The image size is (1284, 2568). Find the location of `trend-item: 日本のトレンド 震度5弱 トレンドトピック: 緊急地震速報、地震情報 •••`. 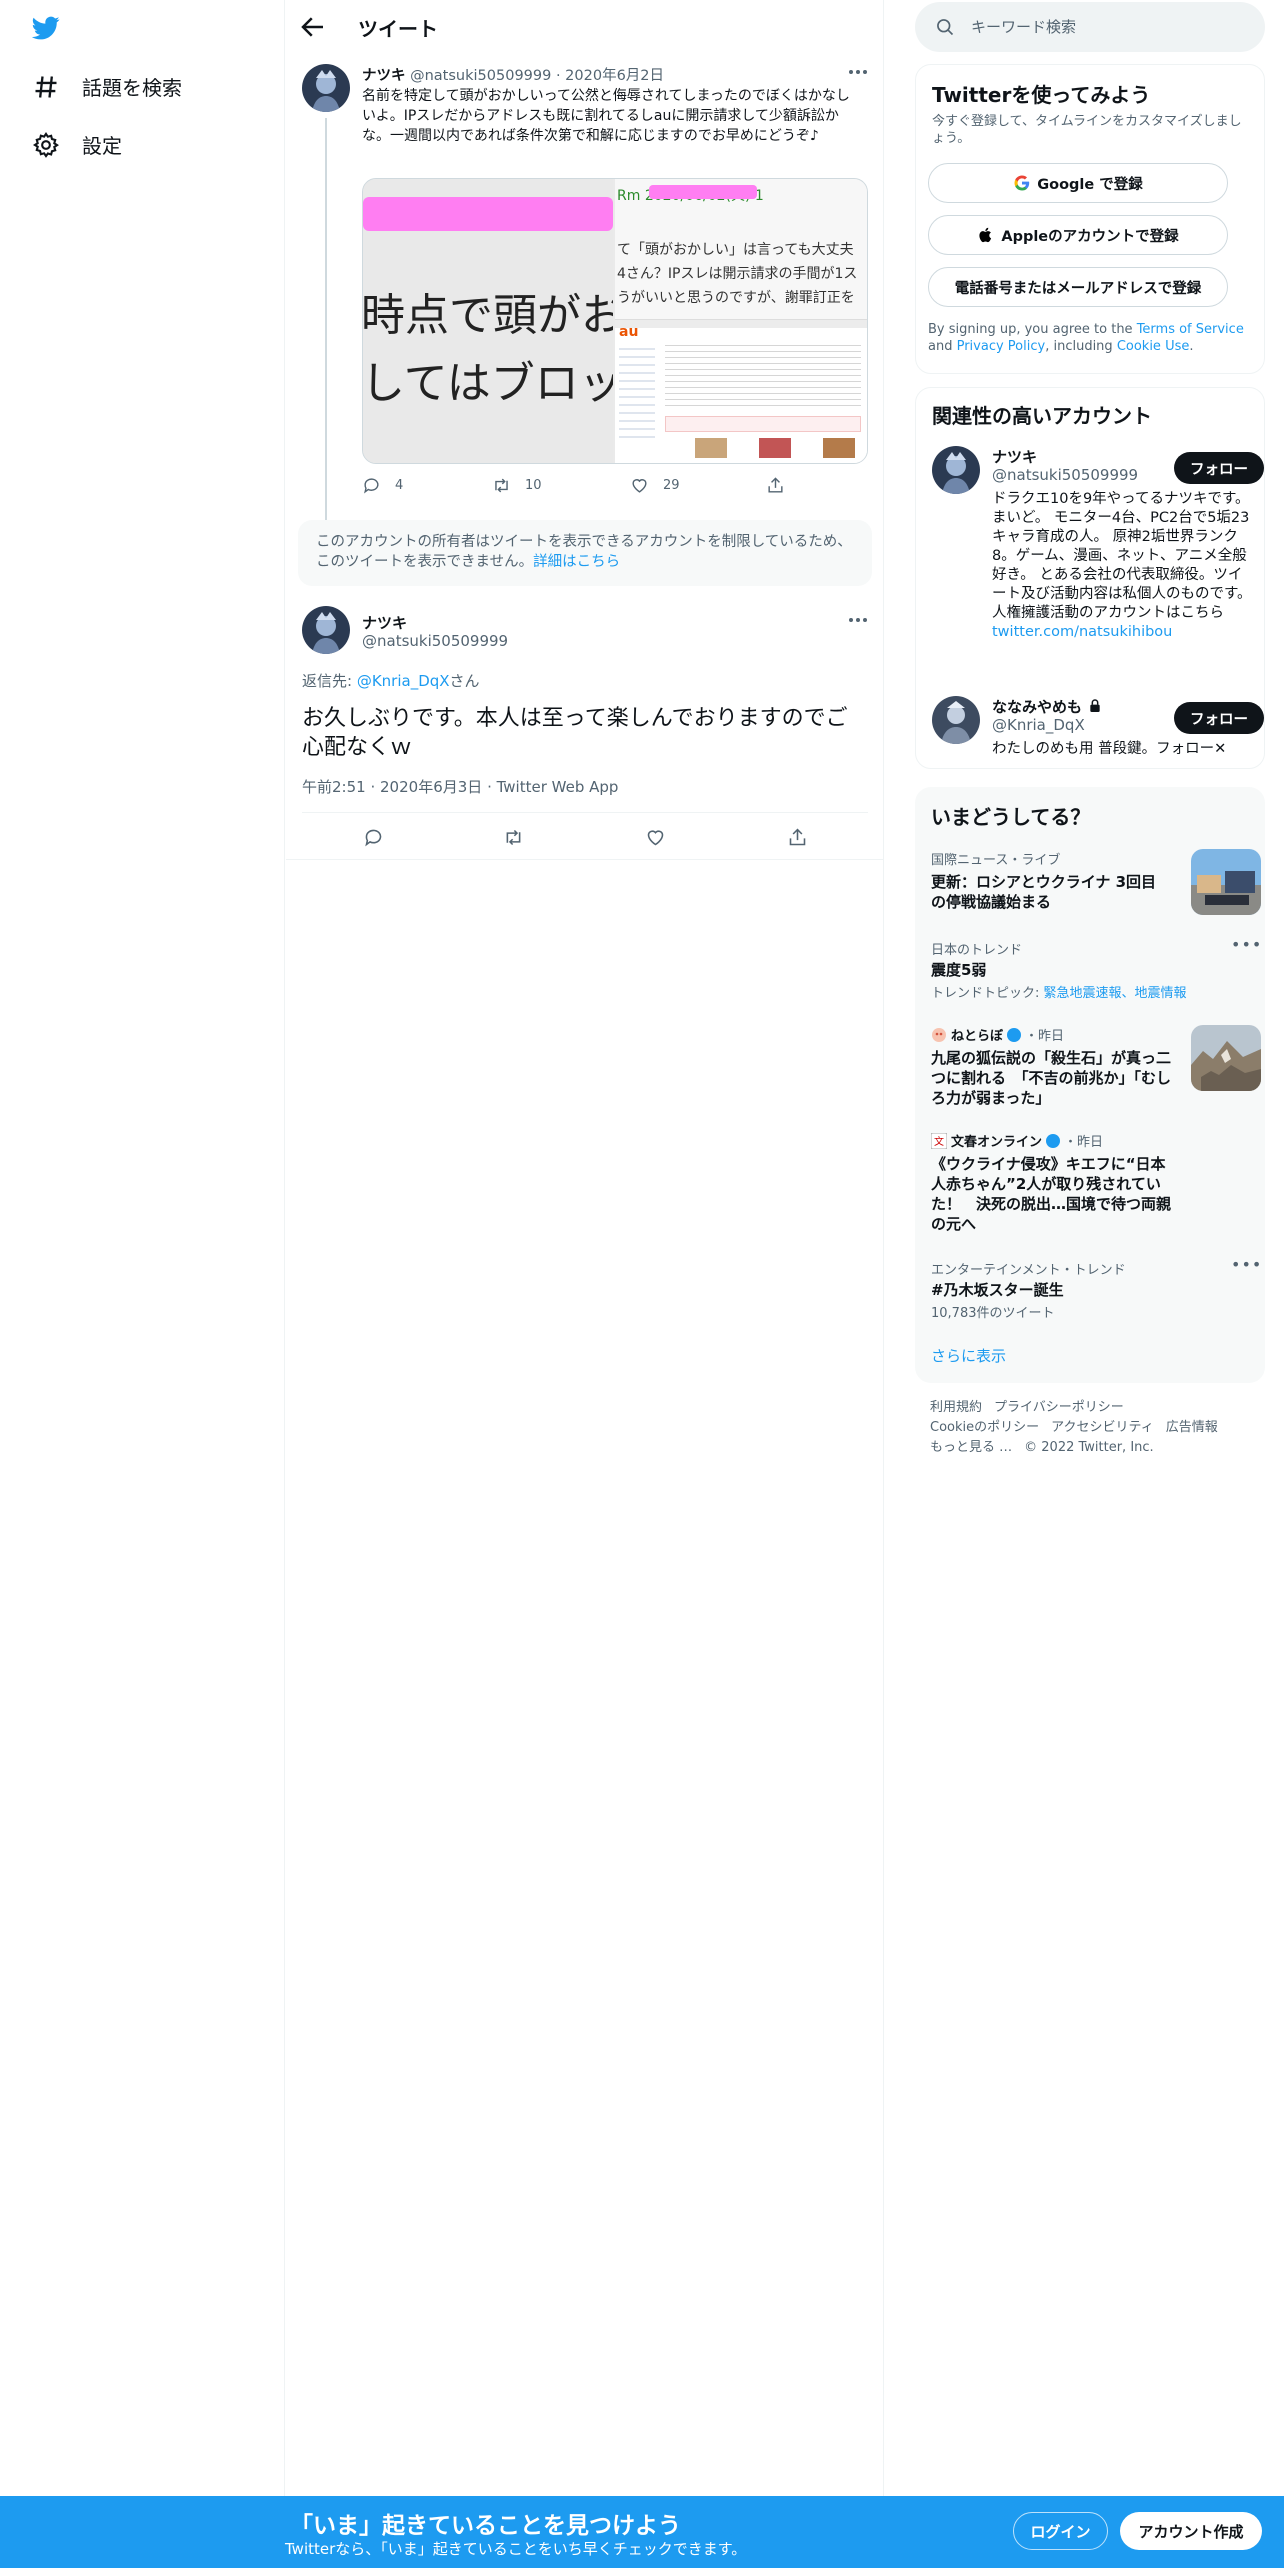

trend-item: 日本のトレンド 震度5弱 トレンドトピック: 緊急地震速報、地震情報 ••• is located at coordinates (1096, 969).